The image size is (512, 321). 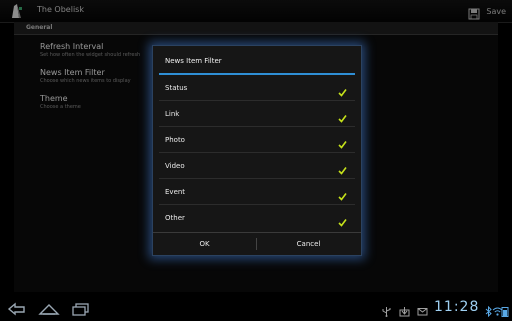 I want to click on cancel-button: Cancel, so click(x=308, y=244).